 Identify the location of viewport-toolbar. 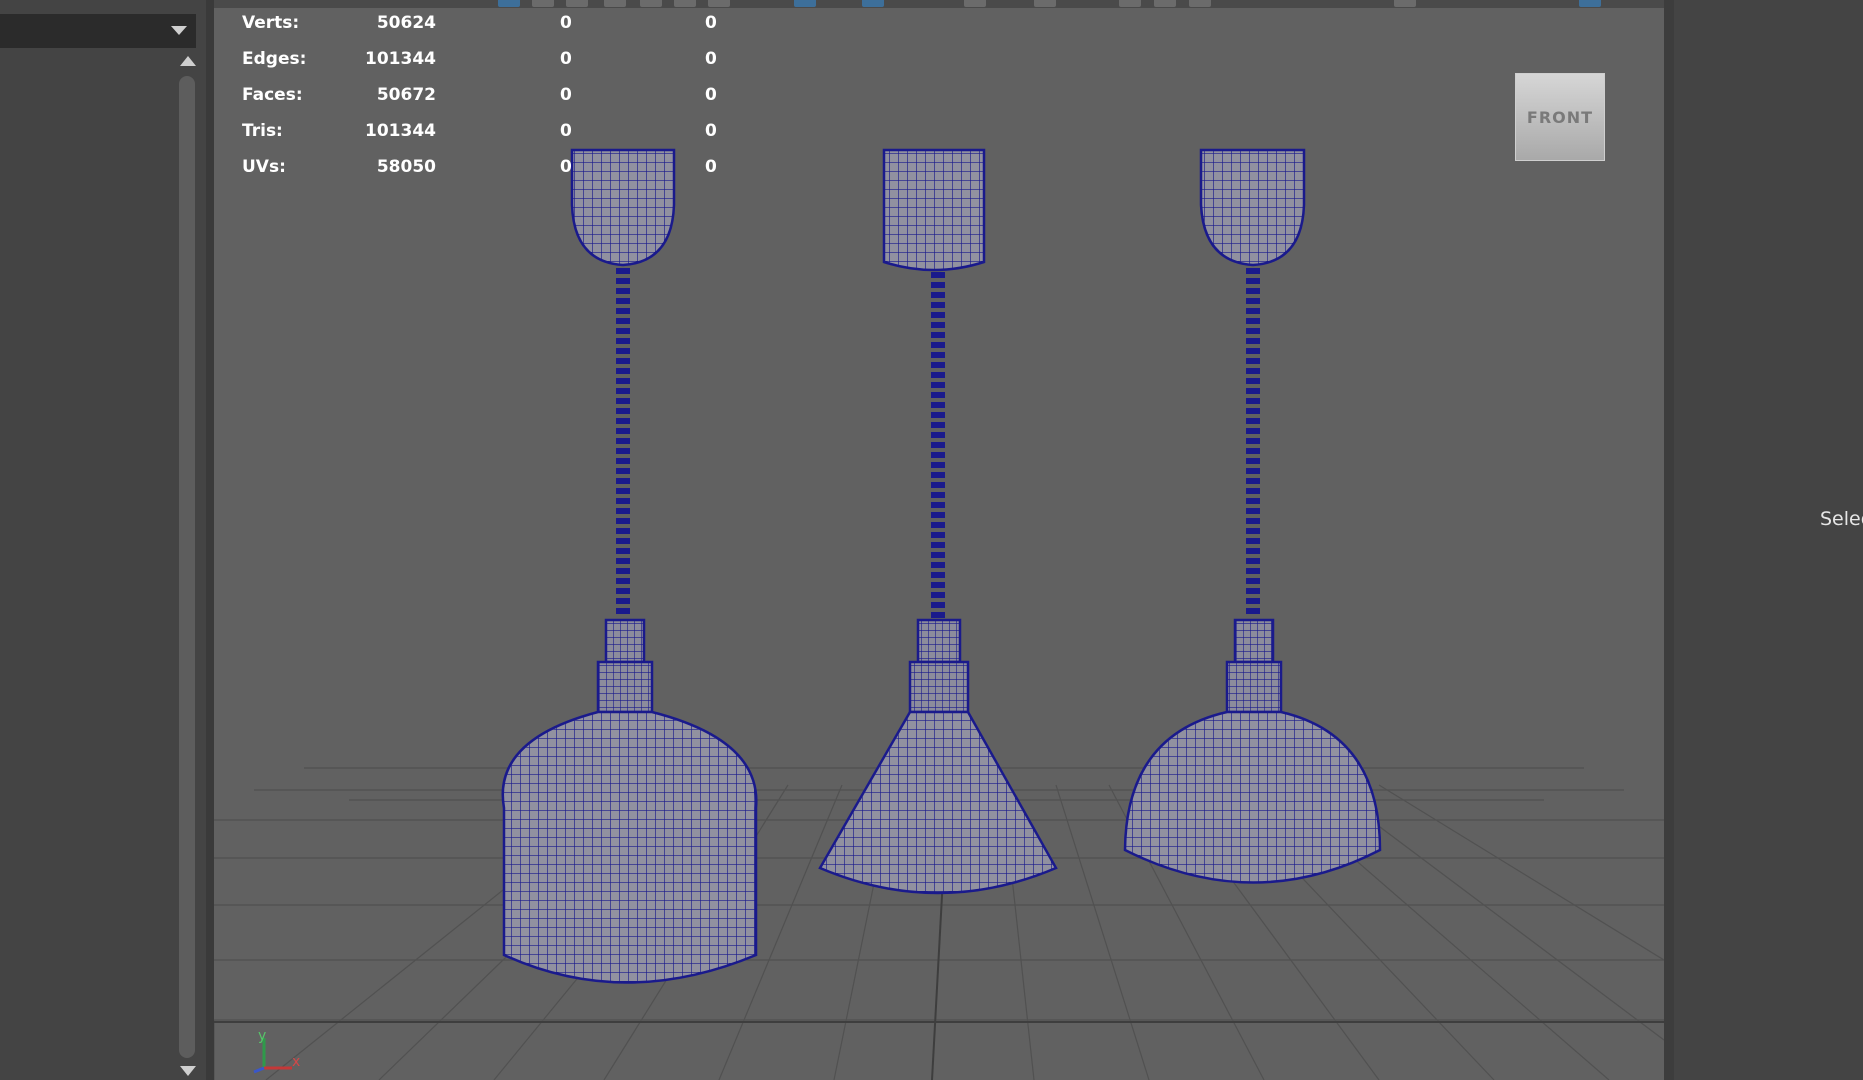
(939, 4).